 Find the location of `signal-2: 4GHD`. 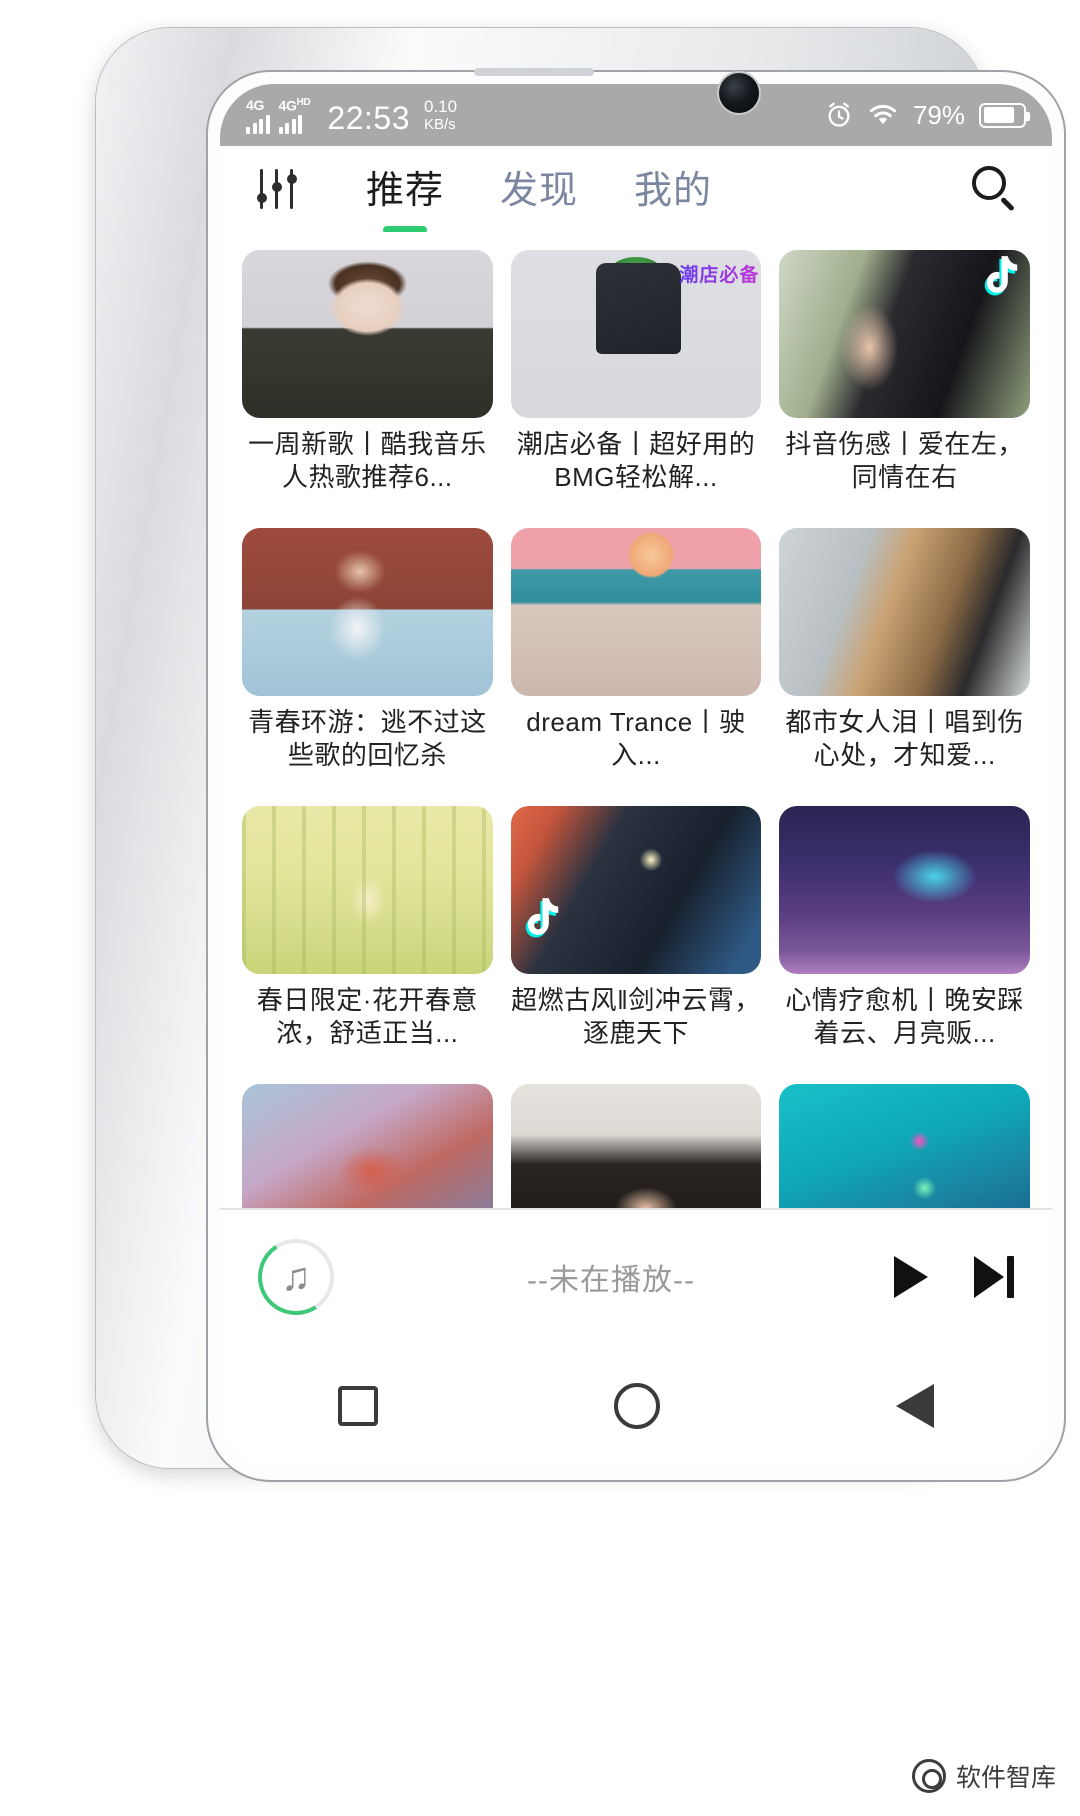

signal-2: 4GHD is located at coordinates (294, 115).